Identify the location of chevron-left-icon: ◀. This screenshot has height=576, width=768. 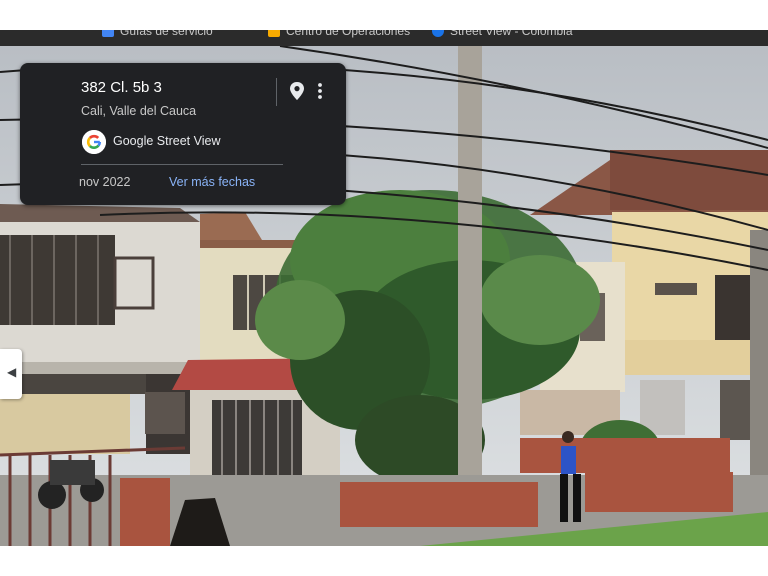
(12, 372).